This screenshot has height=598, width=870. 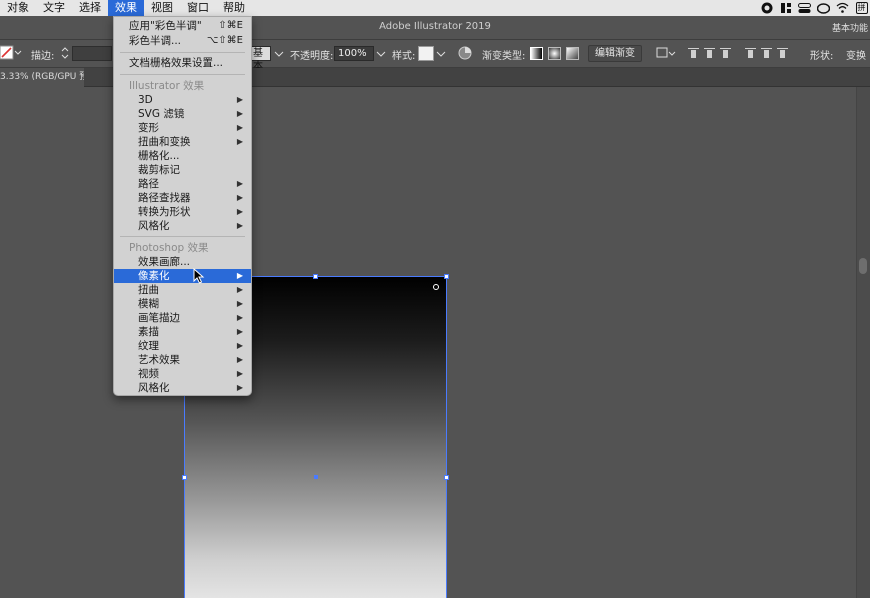 I want to click on menu-item-distort: 扭曲 ▶, so click(x=182, y=290).